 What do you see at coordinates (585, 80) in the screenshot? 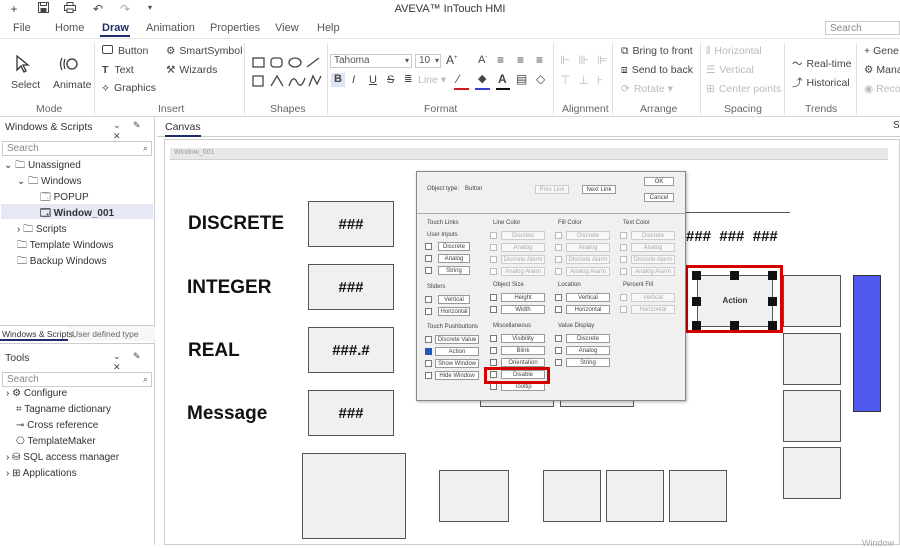
I see `align-objects-bottom-row: ⊤⊥⊦` at bounding box center [585, 80].